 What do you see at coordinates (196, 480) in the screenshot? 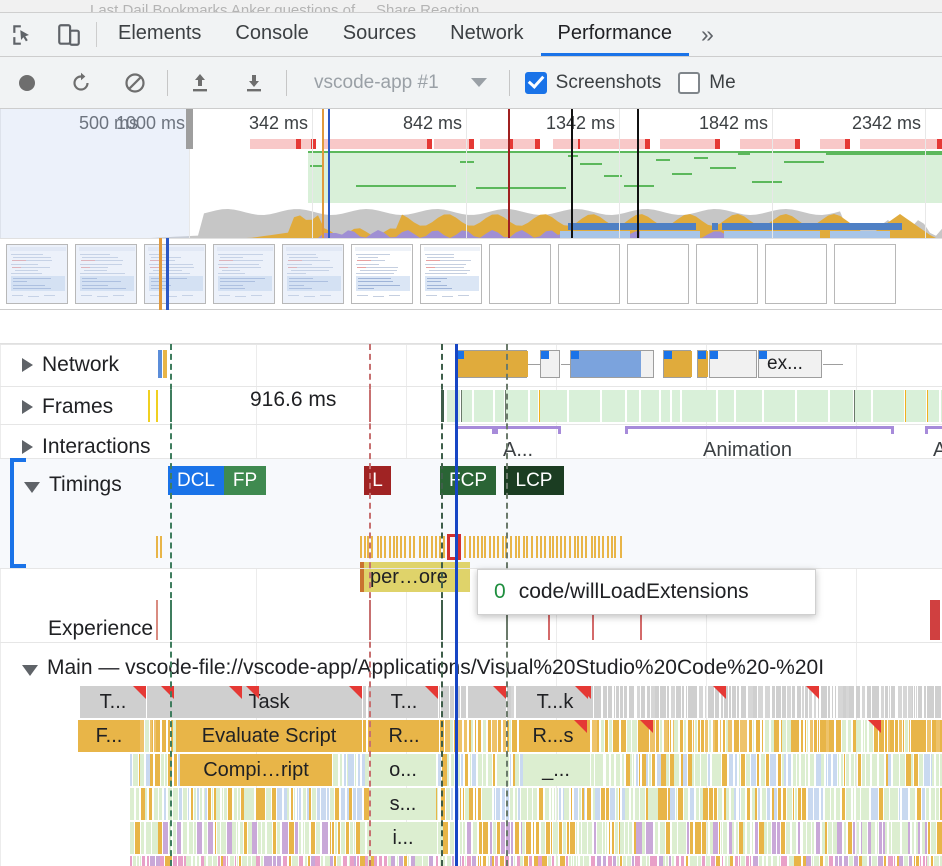
I see `timing-badge-dcl: DCL` at bounding box center [196, 480].